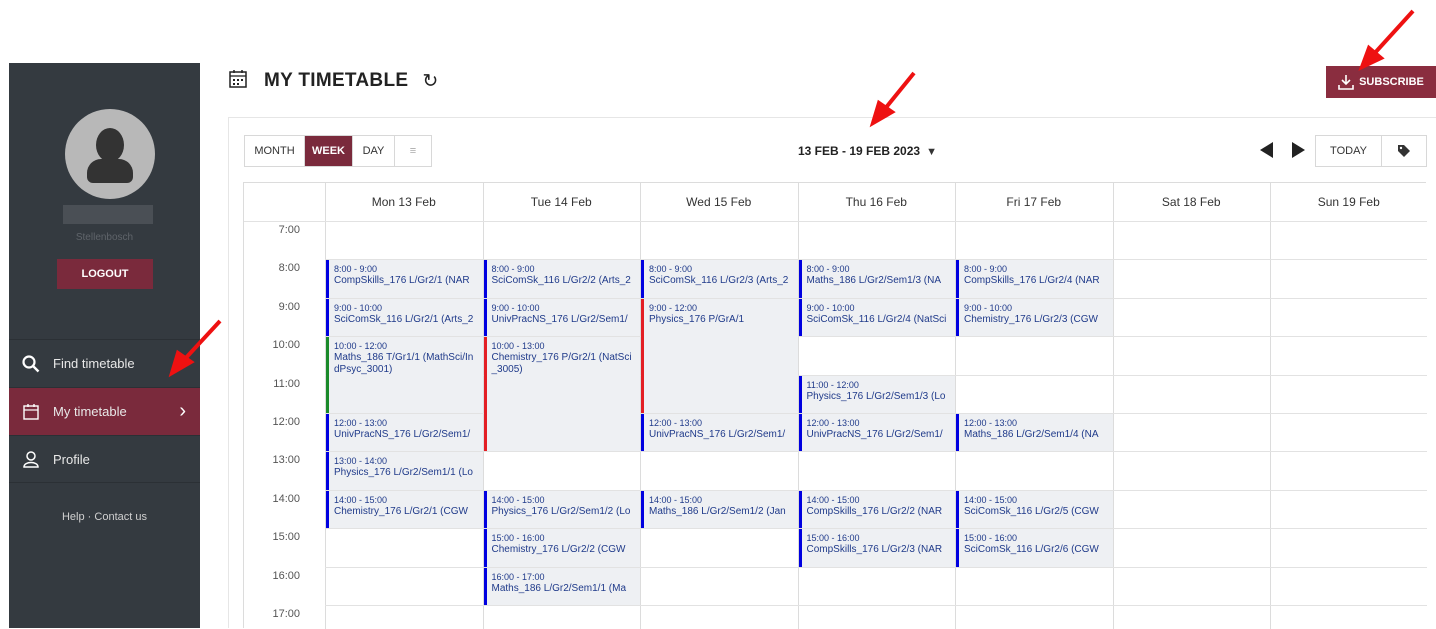 The image size is (1436, 629). Describe the element at coordinates (71, 459) in the screenshot. I see `sidebar-item-label: Profile` at that location.